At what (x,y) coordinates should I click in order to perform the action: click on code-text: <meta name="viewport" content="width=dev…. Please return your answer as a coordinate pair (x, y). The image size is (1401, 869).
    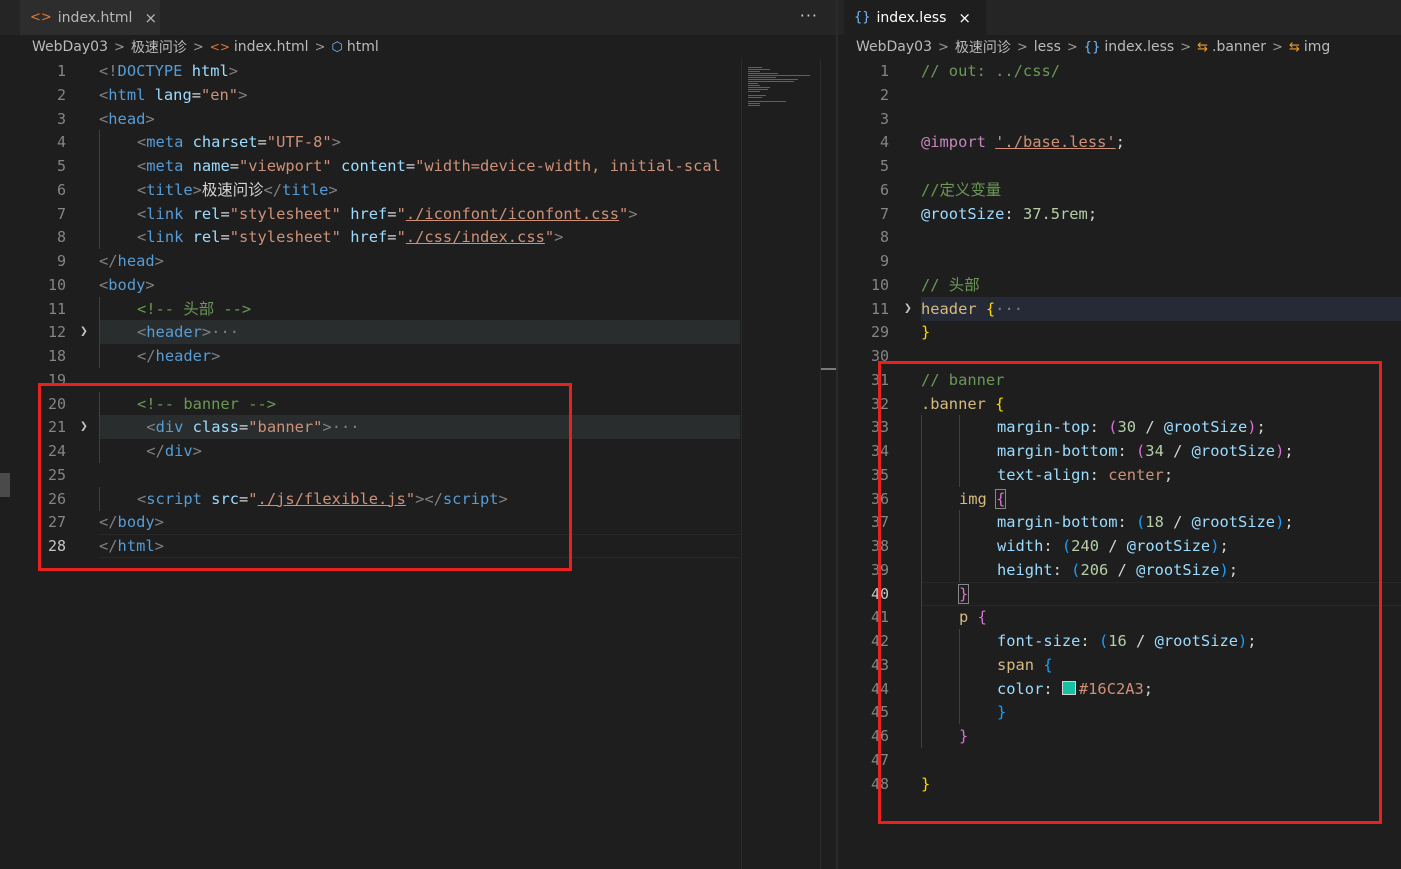
    Looking at the image, I should click on (429, 166).